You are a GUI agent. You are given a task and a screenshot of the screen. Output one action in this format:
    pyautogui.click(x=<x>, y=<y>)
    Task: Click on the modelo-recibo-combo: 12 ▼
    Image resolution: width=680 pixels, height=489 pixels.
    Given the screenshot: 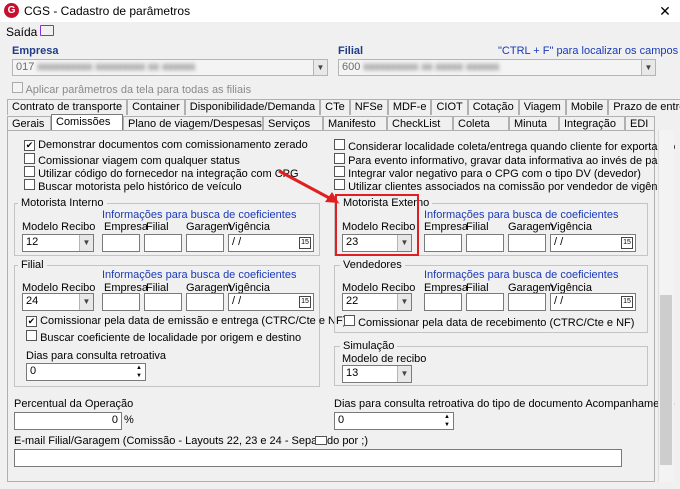 What is the action you would take?
    pyautogui.click(x=58, y=243)
    